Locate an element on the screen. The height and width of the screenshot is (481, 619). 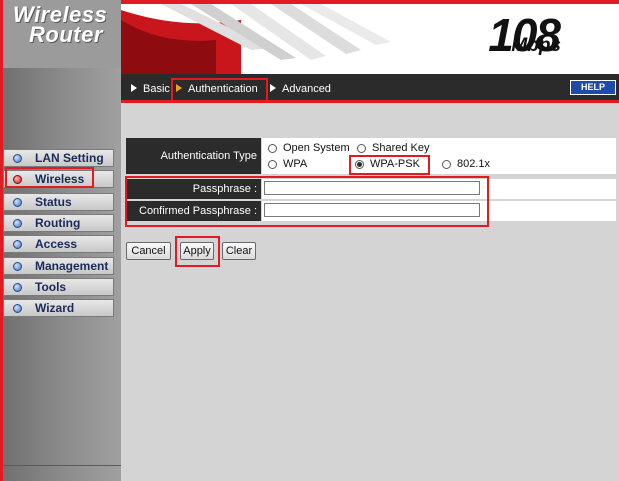
sidebar-item-routing: Routing is located at coordinates (58, 223).